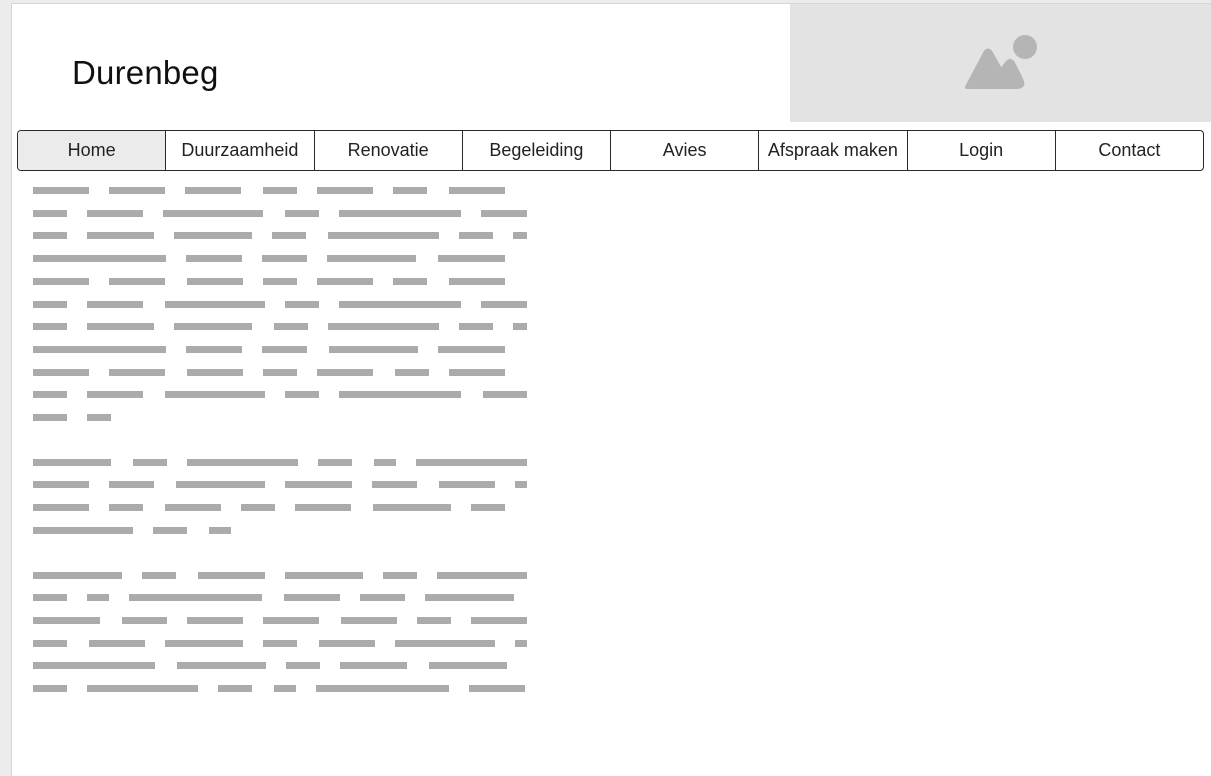 This screenshot has width=1211, height=776. Describe the element at coordinates (145, 72) in the screenshot. I see `site-title: Durenbeg` at that location.